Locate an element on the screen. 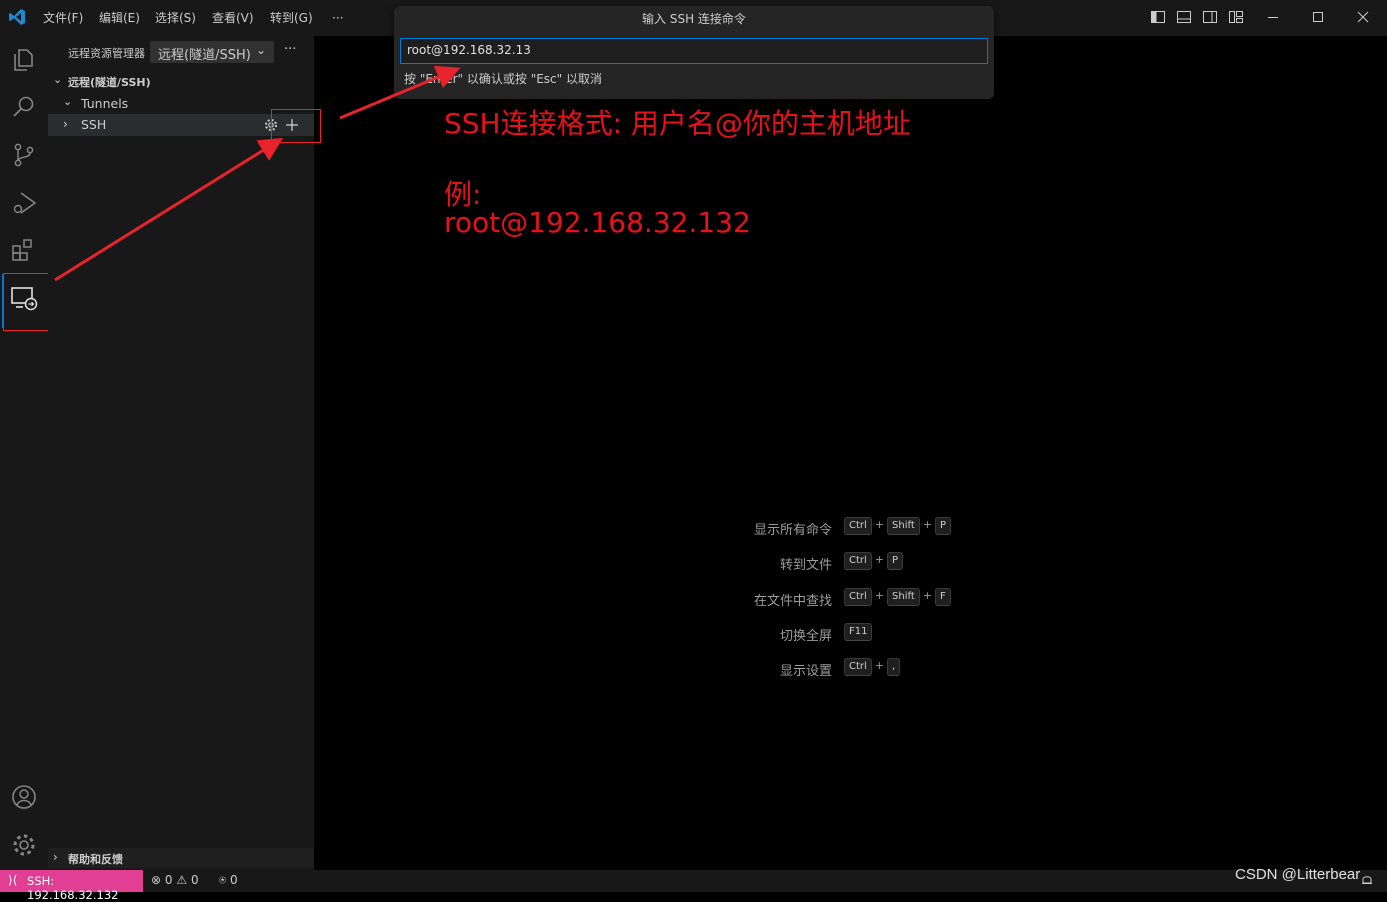 The height and width of the screenshot is (902, 1387). shortcut-label: 转到文件 is located at coordinates (805, 565).